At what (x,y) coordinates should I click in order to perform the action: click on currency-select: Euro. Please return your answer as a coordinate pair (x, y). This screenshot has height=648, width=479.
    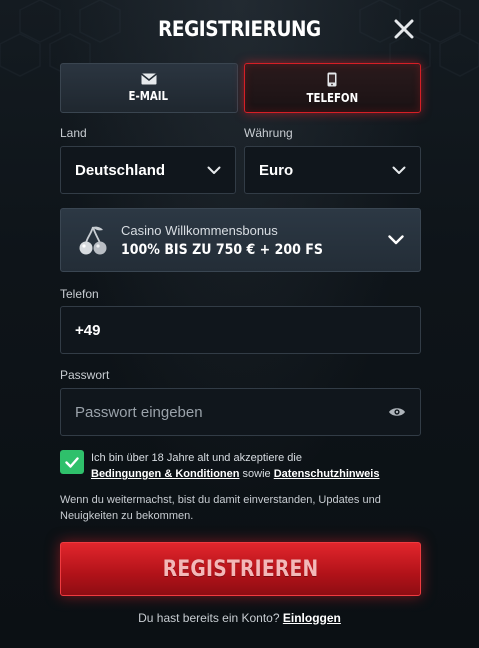
    Looking at the image, I should click on (332, 170).